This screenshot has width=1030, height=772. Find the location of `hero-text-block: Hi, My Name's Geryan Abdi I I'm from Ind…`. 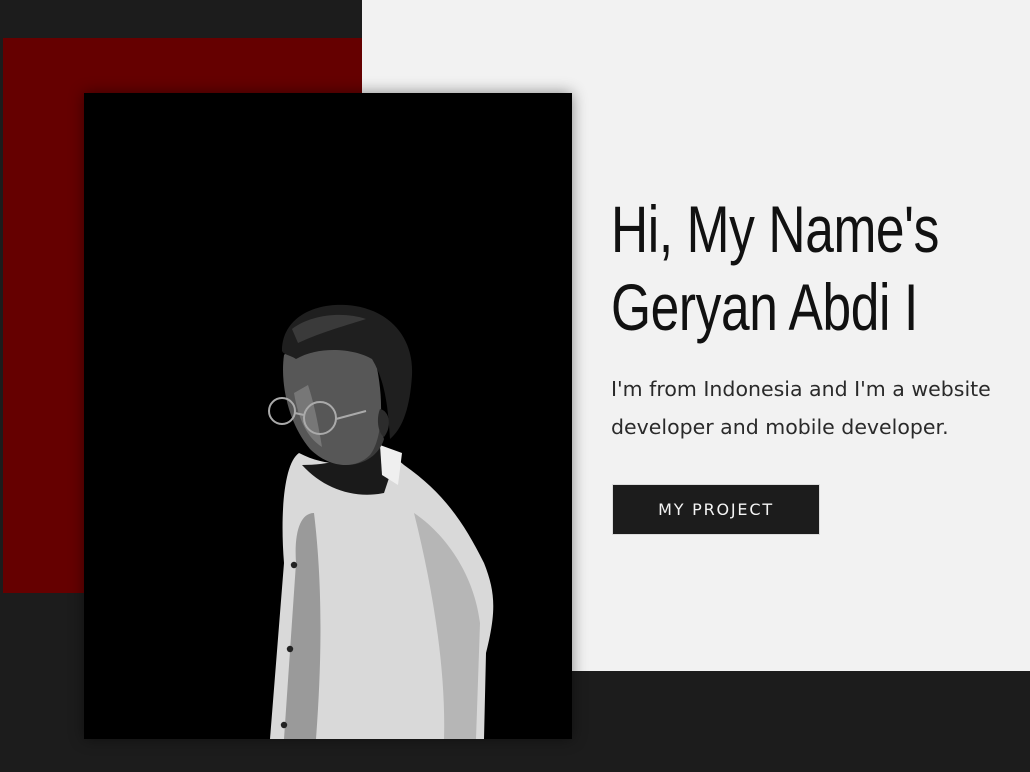

hero-text-block: Hi, My Name's Geryan Abdi I I'm from Ind… is located at coordinates (818, 318).